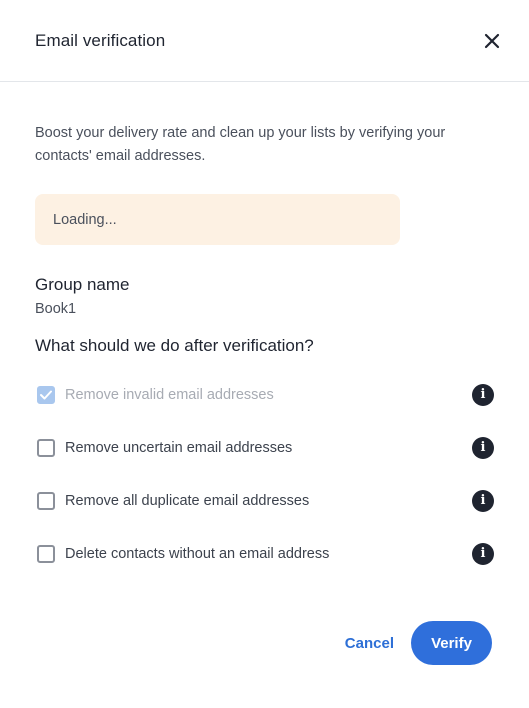 The width and height of the screenshot is (529, 708). I want to click on option-remove-uncertain: Remove uncertain email addresses i, so click(264, 447).